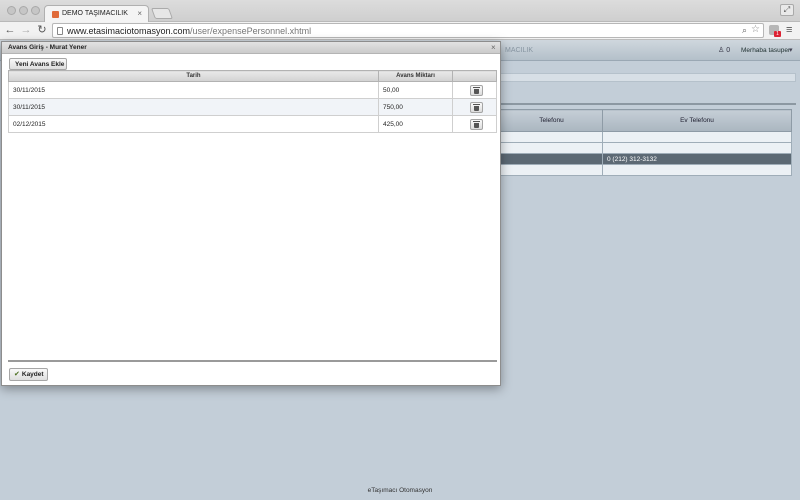  What do you see at coordinates (789, 30) in the screenshot?
I see `menu-icon: ≡` at bounding box center [789, 30].